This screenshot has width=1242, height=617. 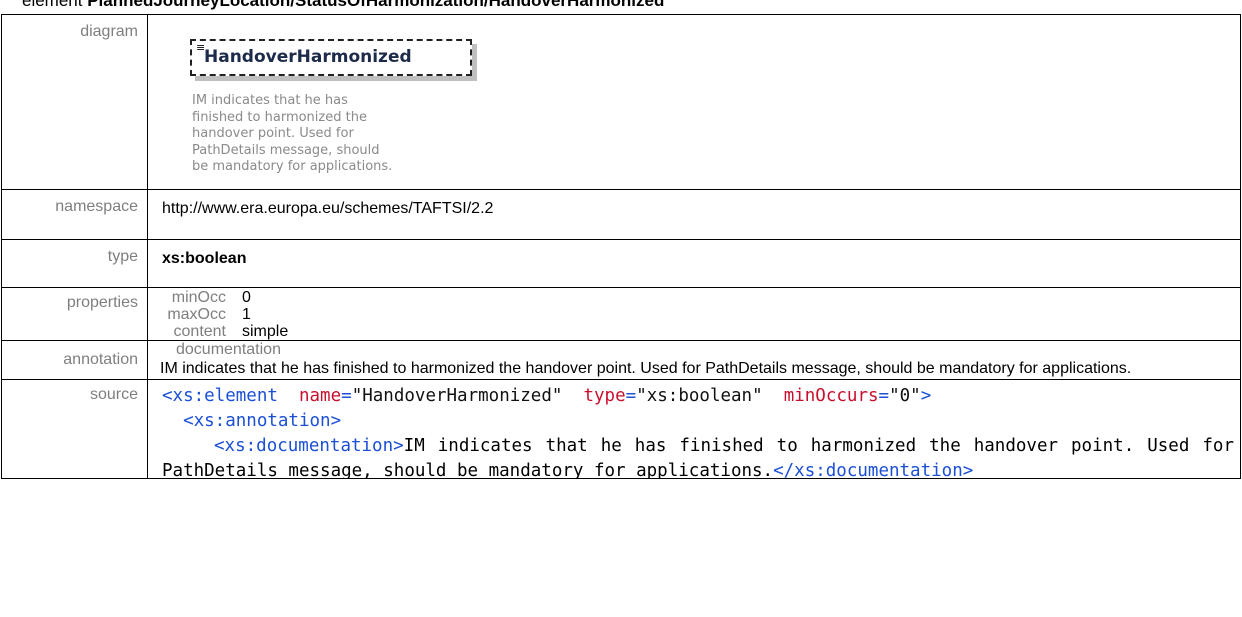 I want to click on diagram-doc-line: handover point. Used for, so click(x=273, y=133).